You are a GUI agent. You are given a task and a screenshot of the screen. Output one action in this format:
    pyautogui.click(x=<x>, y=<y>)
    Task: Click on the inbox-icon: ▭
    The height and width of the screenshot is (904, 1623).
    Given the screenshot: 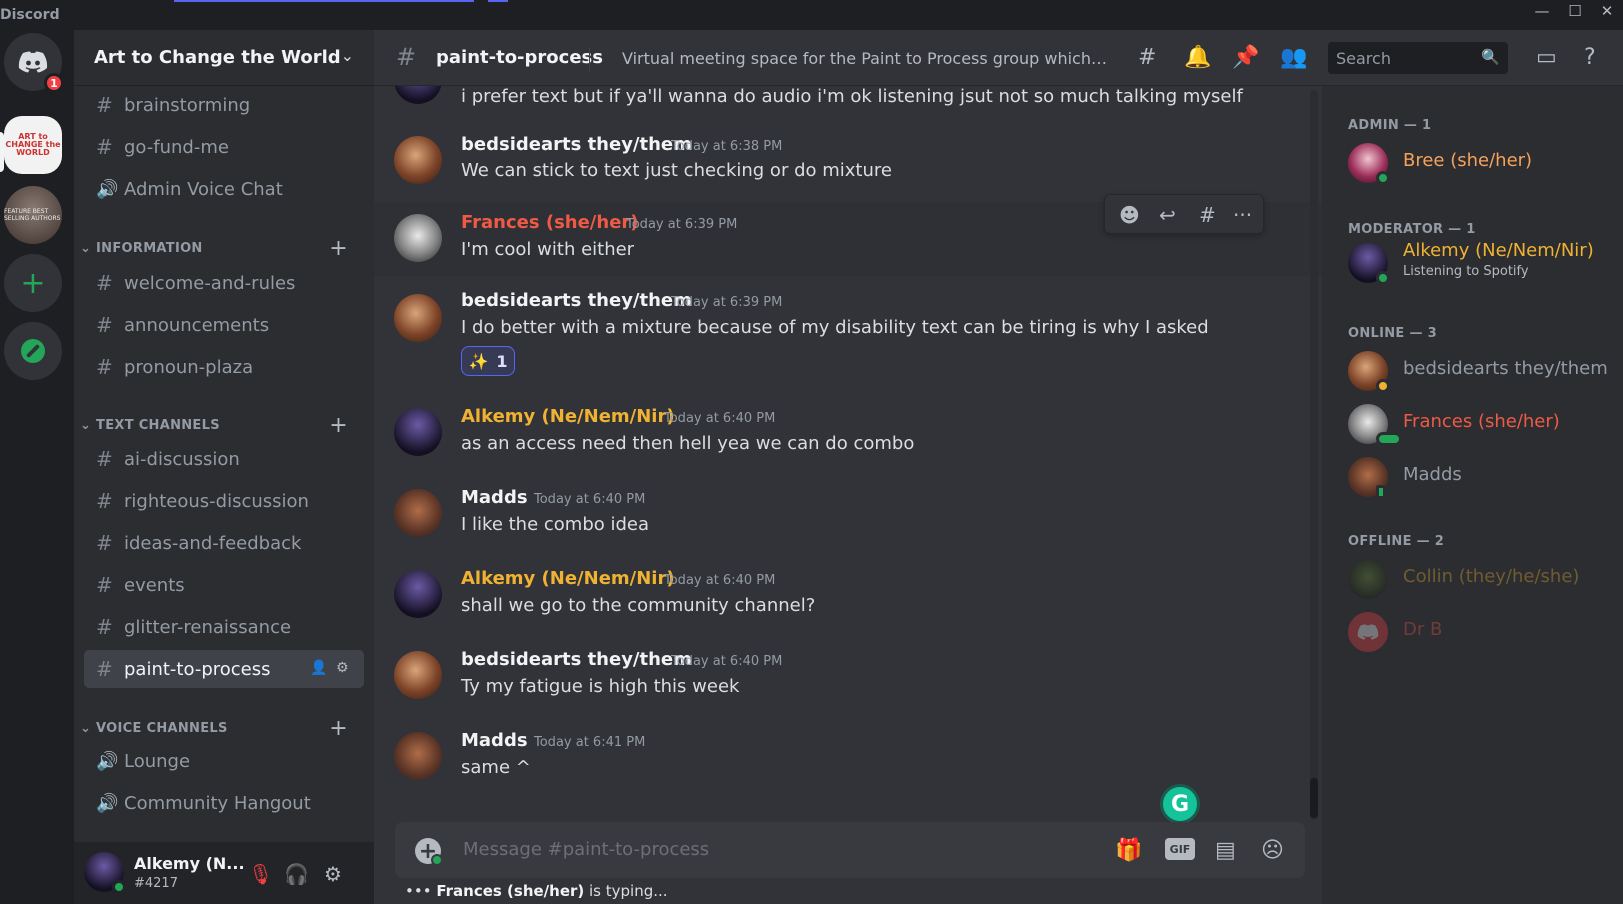 What is the action you would take?
    pyautogui.click(x=1546, y=57)
    